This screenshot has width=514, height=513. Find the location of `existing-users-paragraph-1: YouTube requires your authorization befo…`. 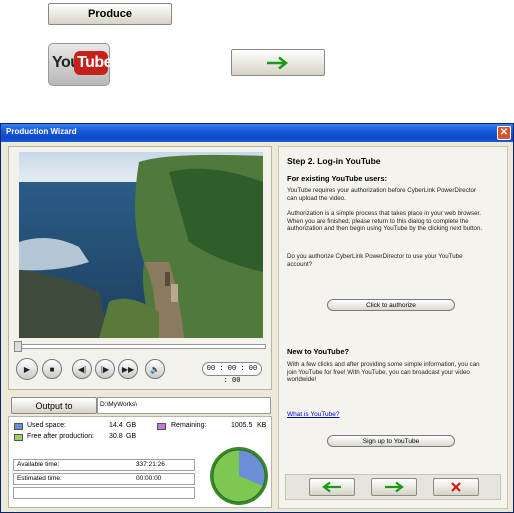

existing-users-paragraph-1: YouTube requires your authorization befo… is located at coordinates (382, 194).